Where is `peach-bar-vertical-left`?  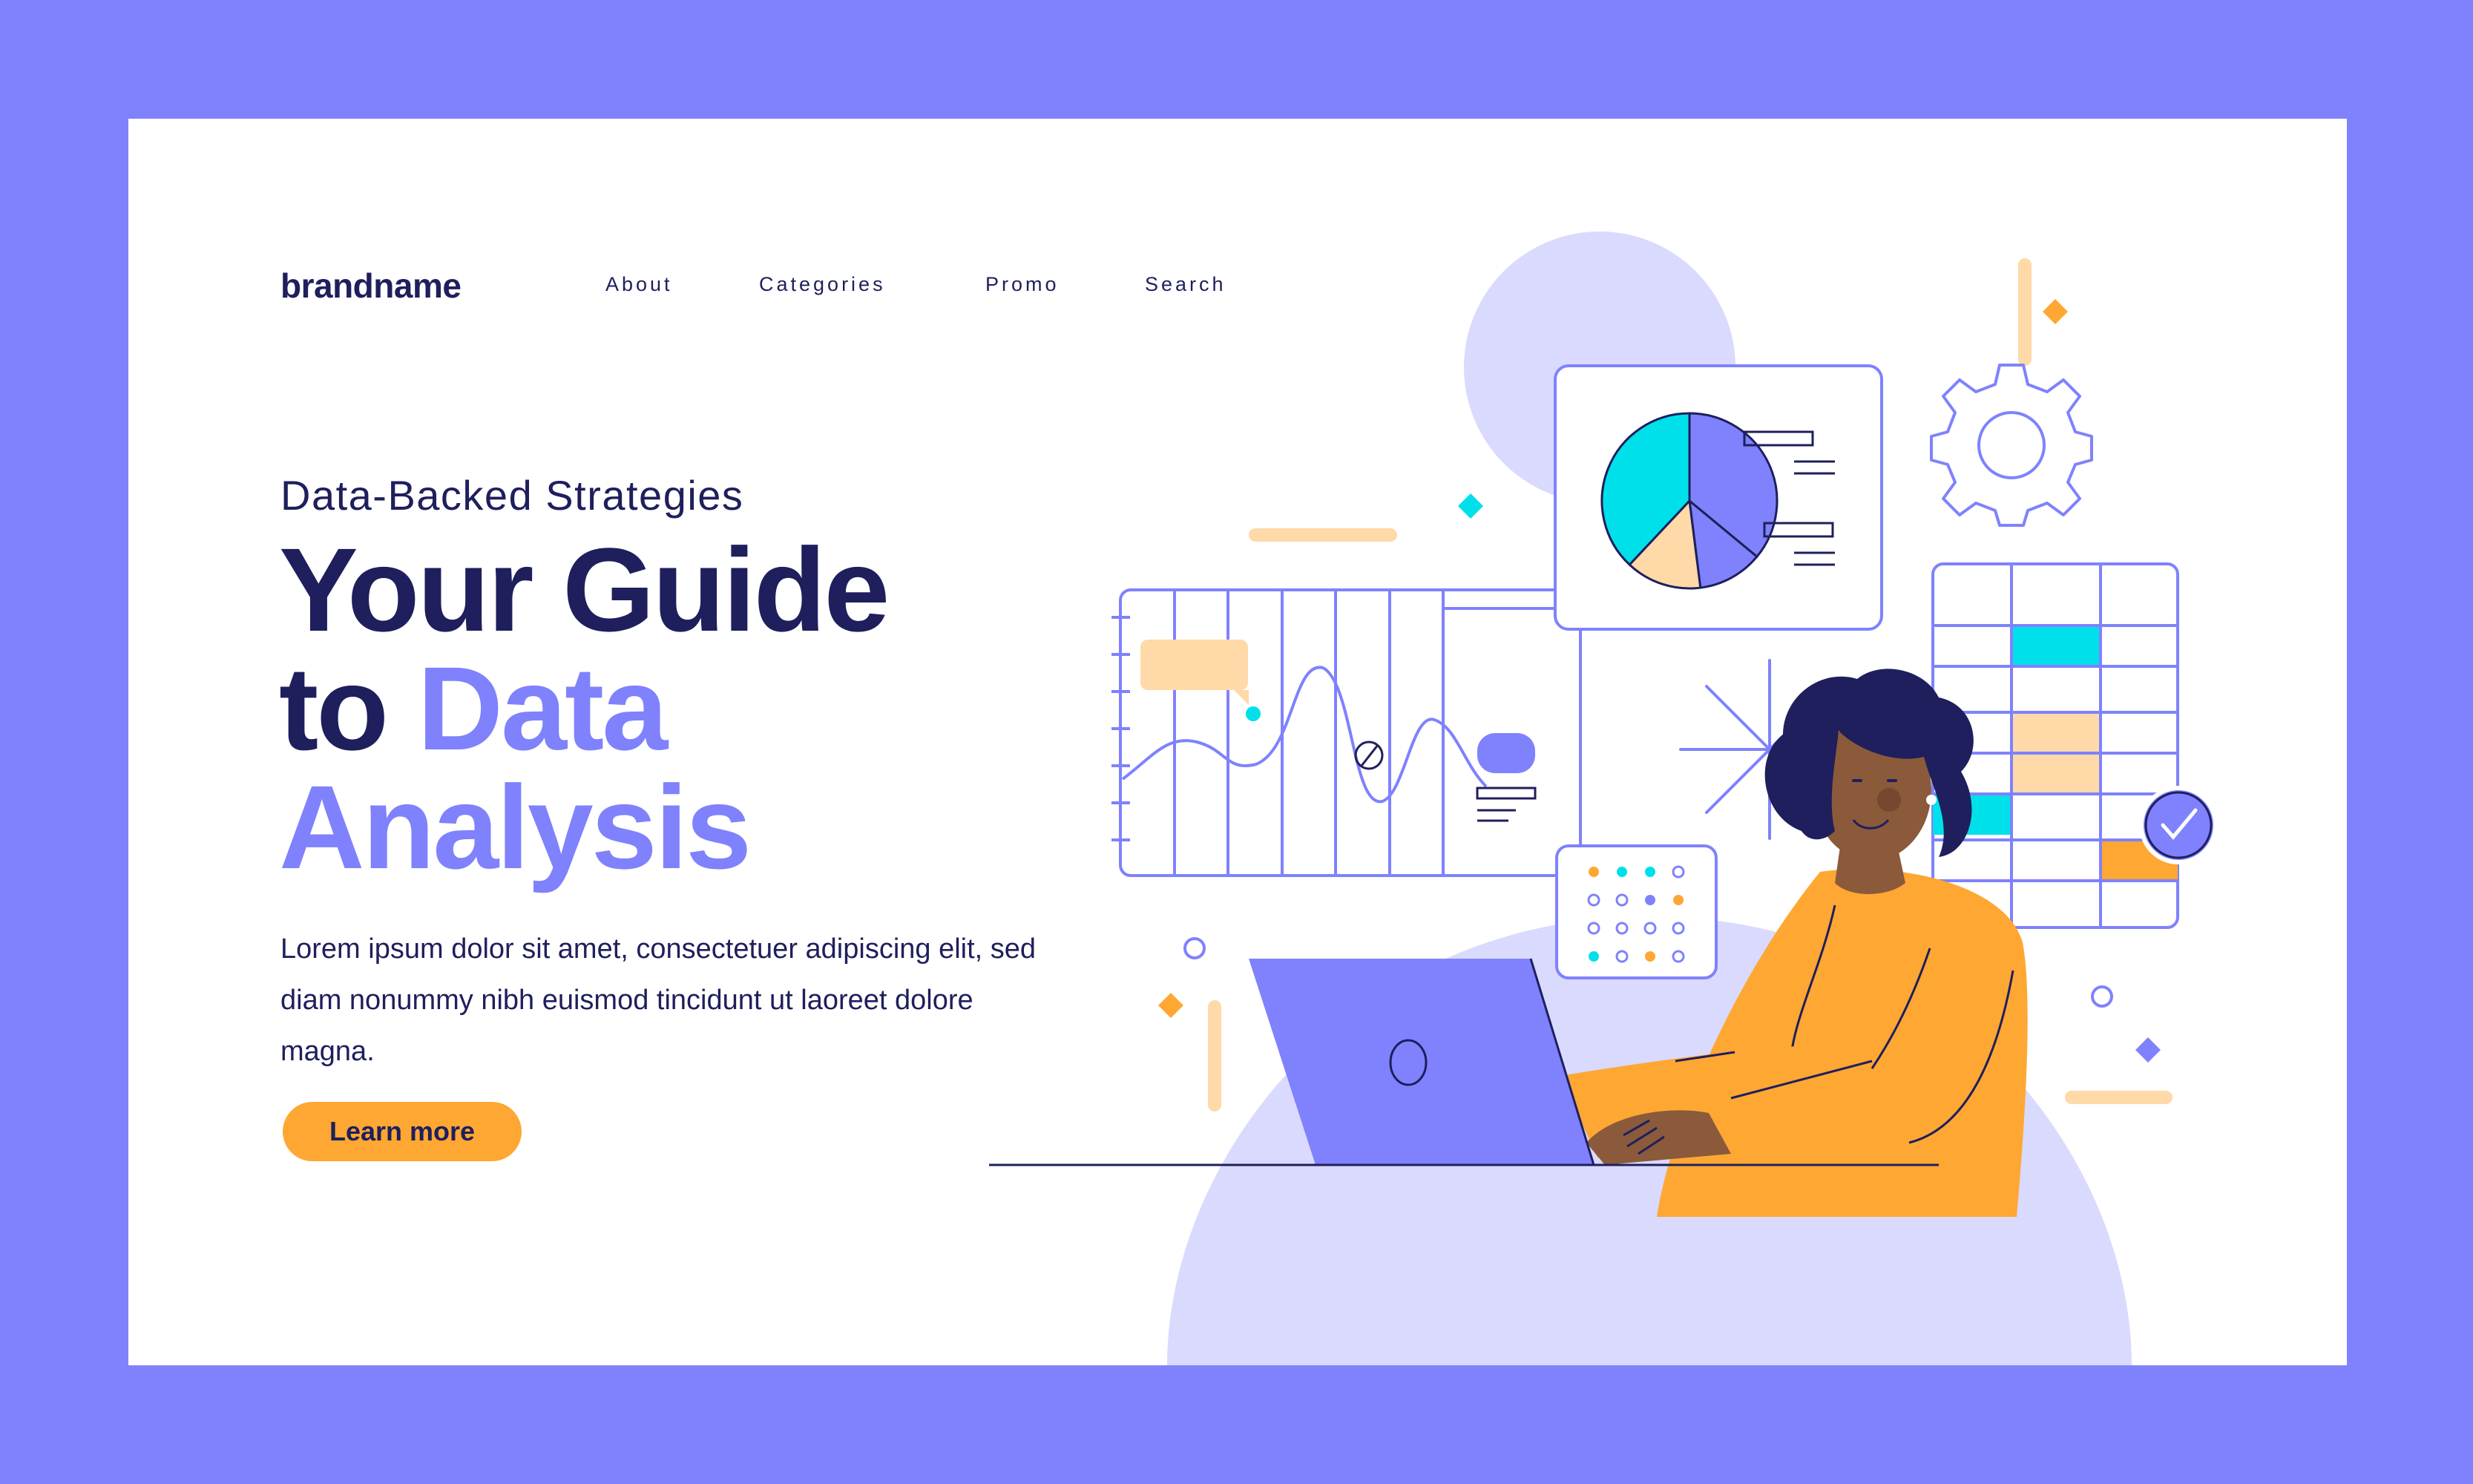 peach-bar-vertical-left is located at coordinates (1214, 1056).